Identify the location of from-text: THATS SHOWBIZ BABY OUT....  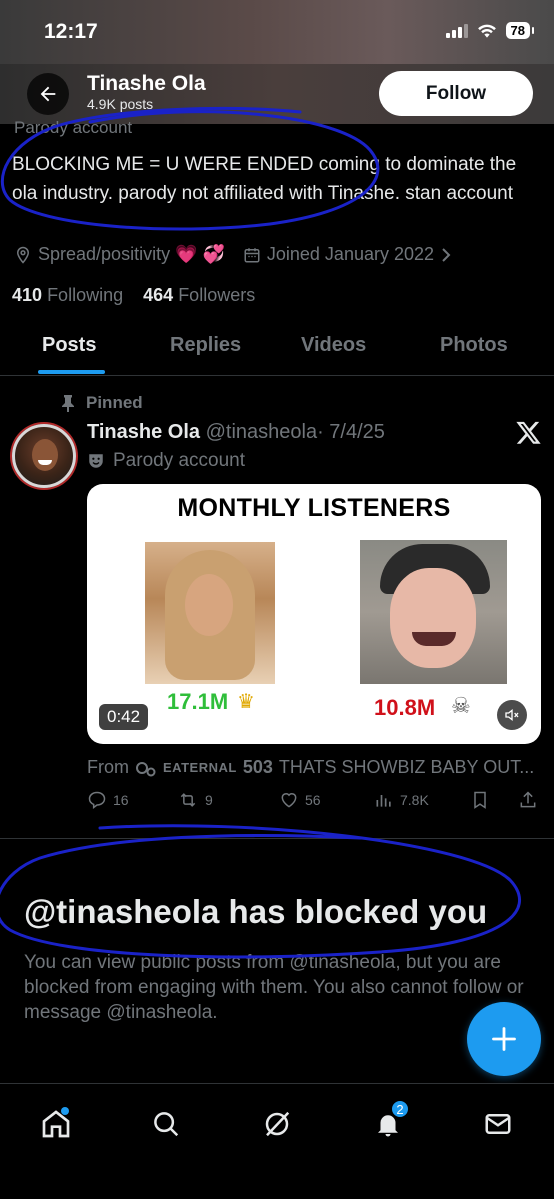
(406, 767).